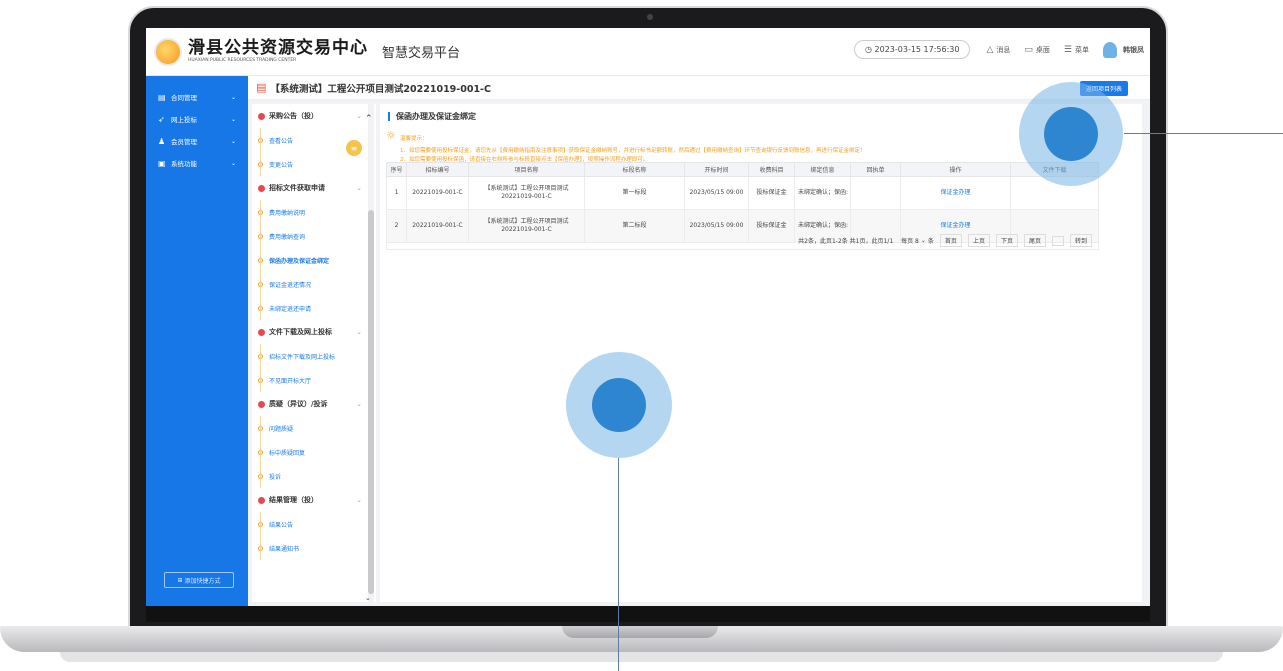  What do you see at coordinates (197, 341) in the screenshot?
I see `sidebar: ▤ 合同管理 ⌄ ➶ 网上投标 ⌄ ♟ 会员管理 ⌄ ▣ 系统功能 ⌄ ⊞ 添加快捷方式` at bounding box center [197, 341].